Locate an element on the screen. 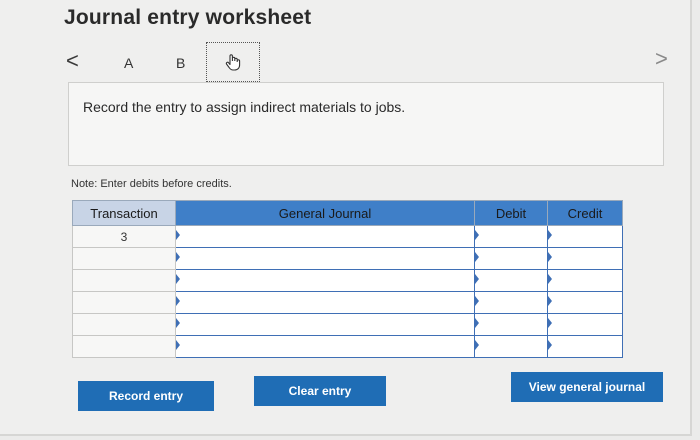  hand-pointer-icon is located at coordinates (233, 62).